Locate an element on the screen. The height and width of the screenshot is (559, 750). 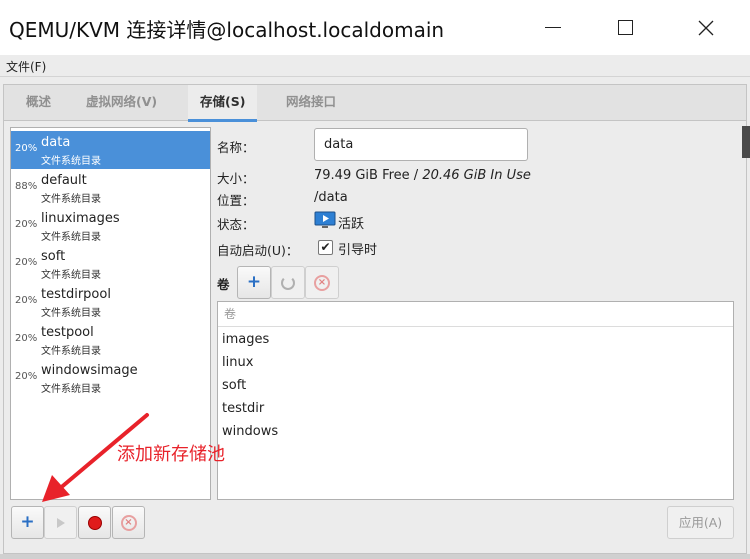
start-pool-button is located at coordinates (60, 522).